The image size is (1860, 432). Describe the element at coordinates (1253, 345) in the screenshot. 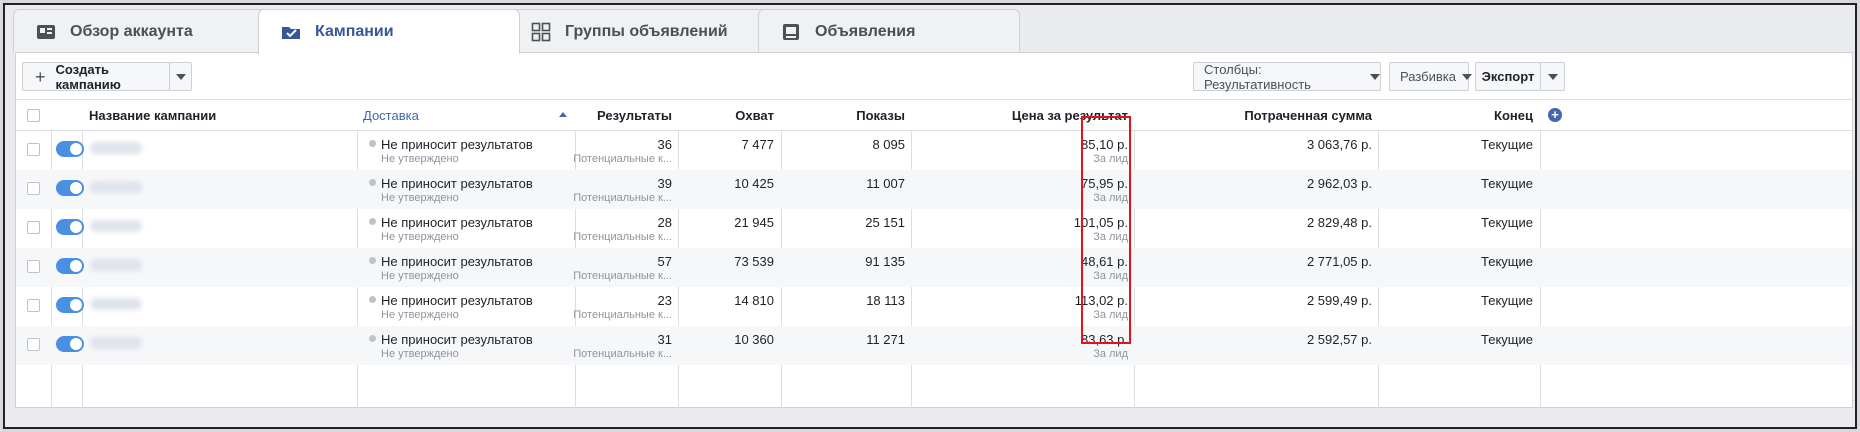

I see `spent-cell: 2 592,57 р.` at that location.